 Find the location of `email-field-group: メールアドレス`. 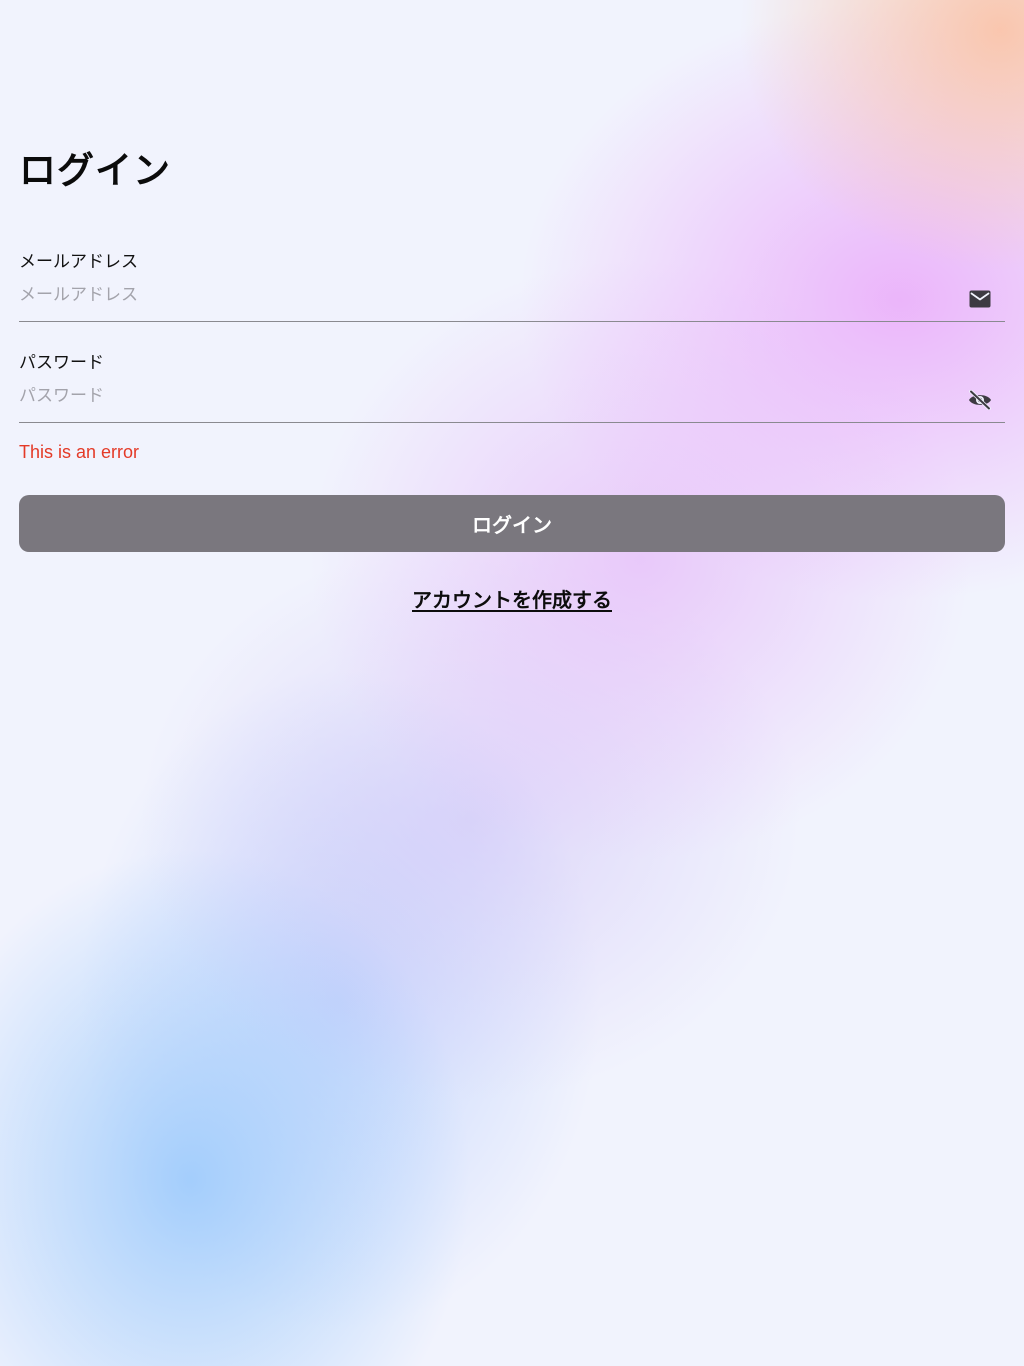

email-field-group: メールアドレス is located at coordinates (512, 285).